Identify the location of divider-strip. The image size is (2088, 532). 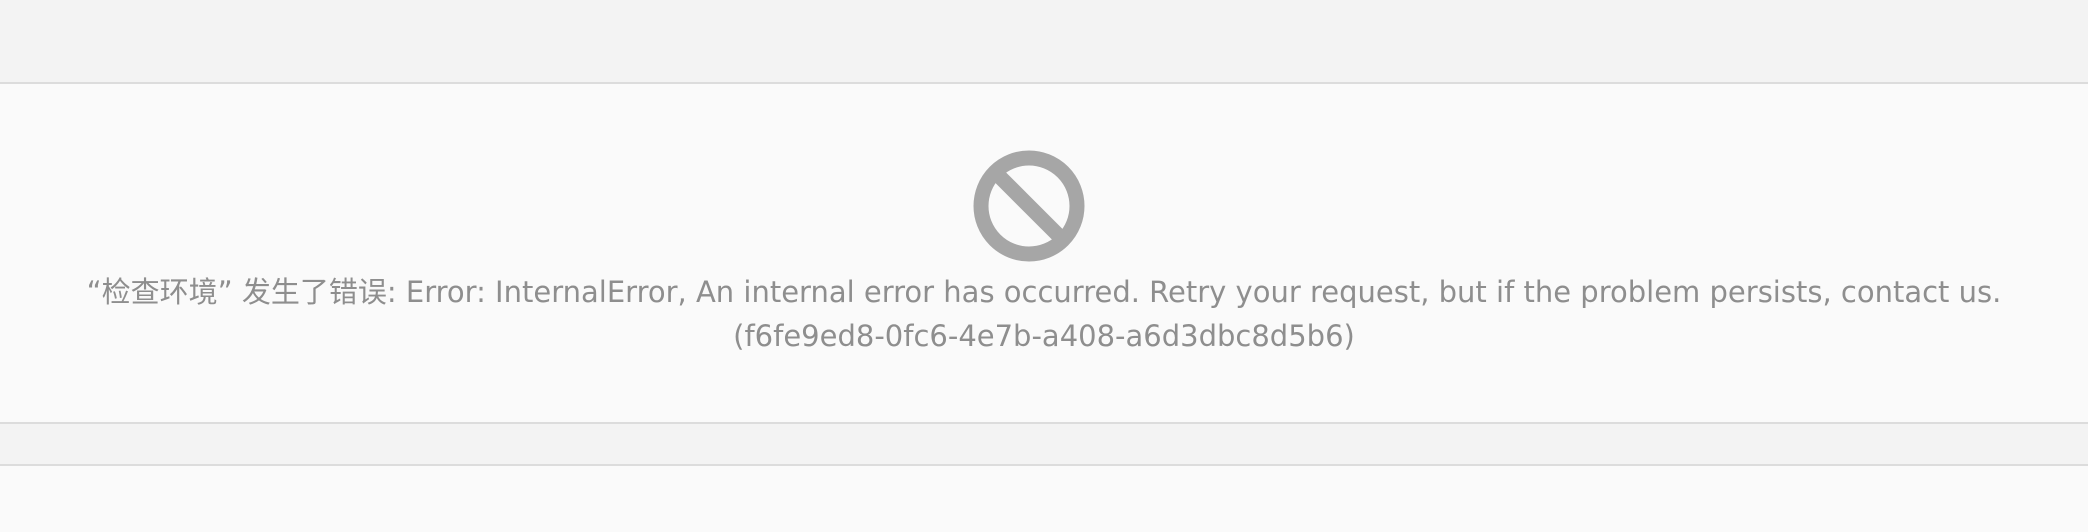
(1044, 445).